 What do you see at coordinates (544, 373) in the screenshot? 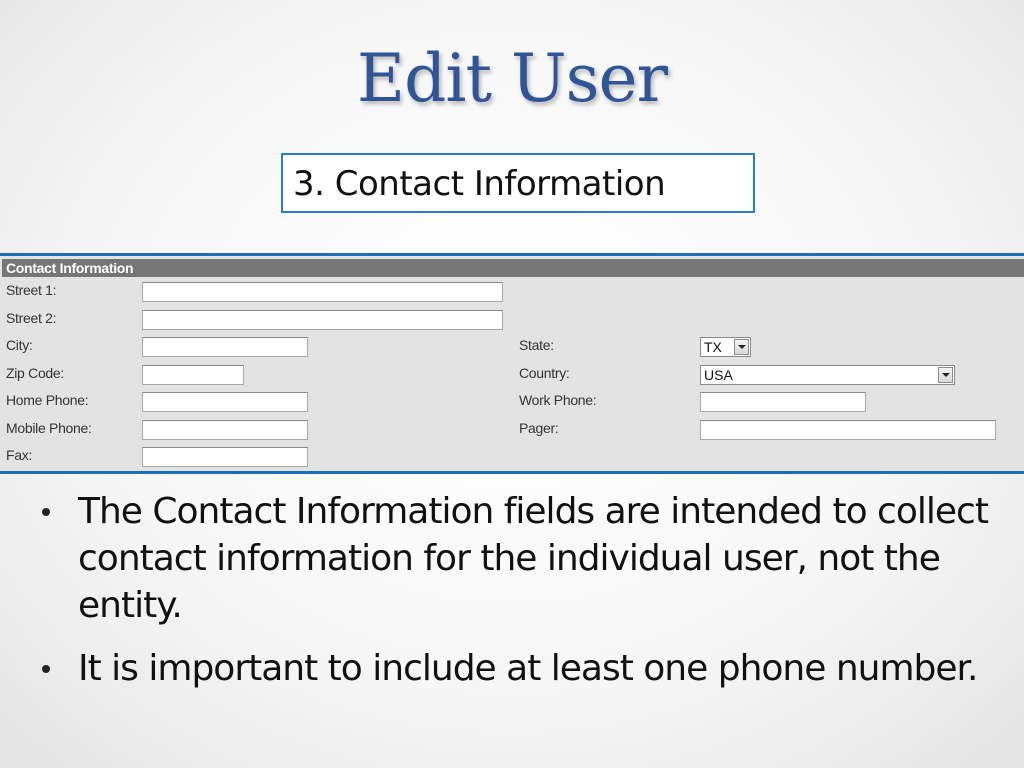
I see `country-label: Country:` at bounding box center [544, 373].